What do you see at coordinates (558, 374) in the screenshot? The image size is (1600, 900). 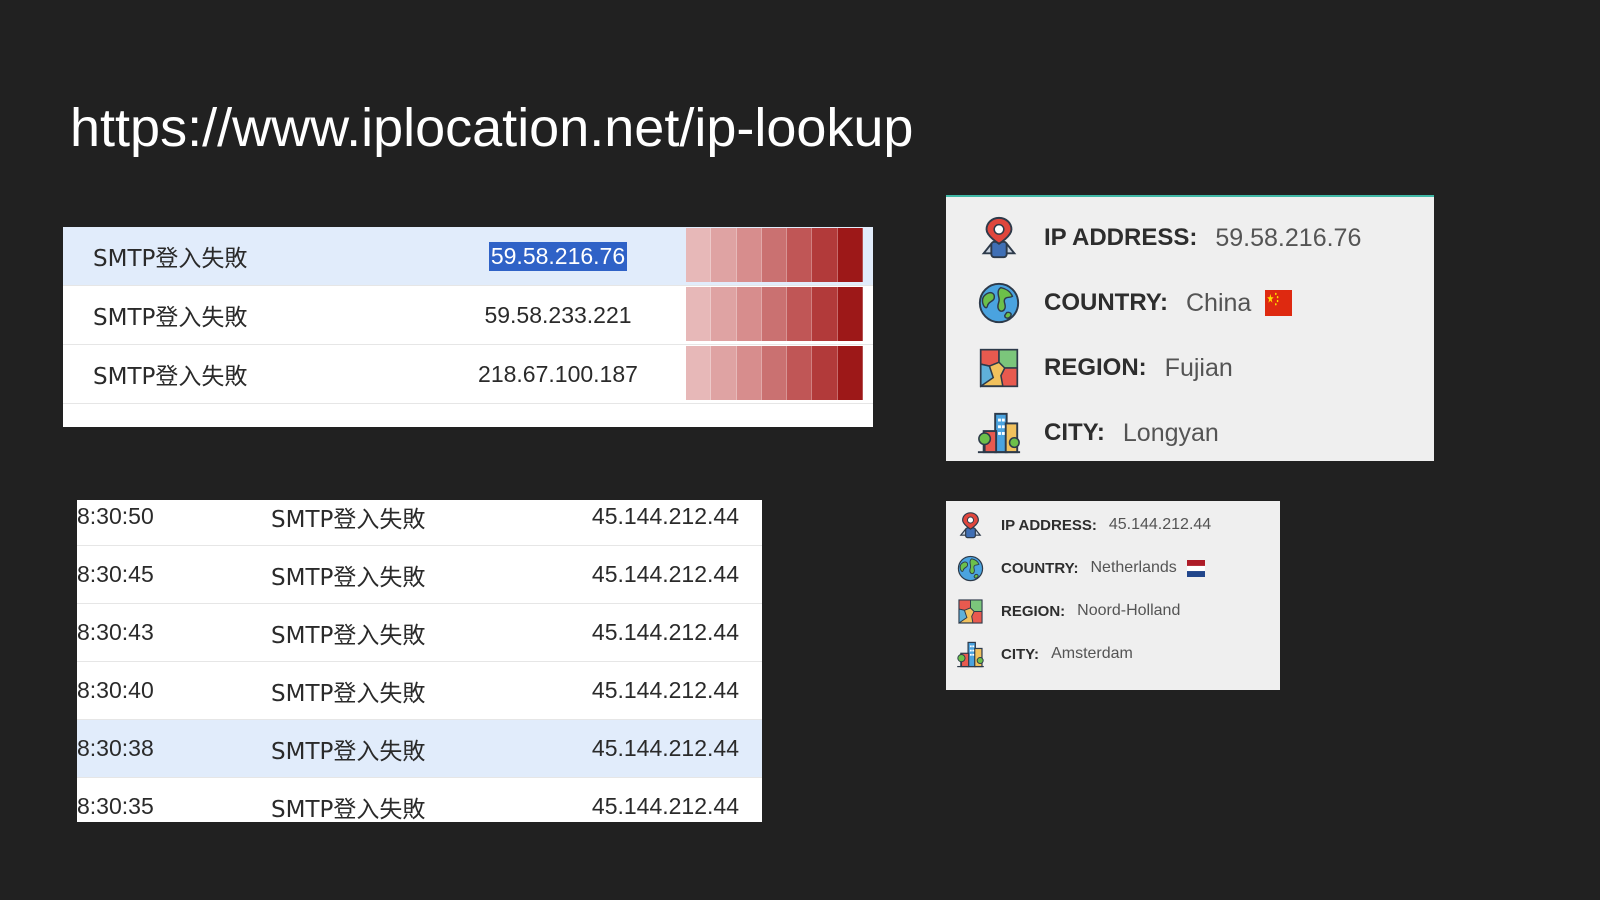 I see `ip-cell: 218.67.100.187` at bounding box center [558, 374].